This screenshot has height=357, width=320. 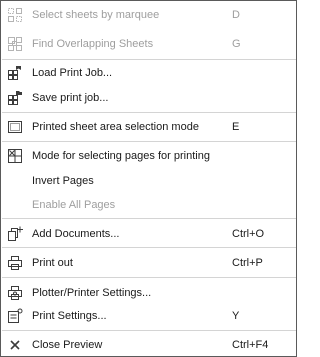 What do you see at coordinates (149, 345) in the screenshot?
I see `menu-item-close-preview: Close Preview Ctrl+F4` at bounding box center [149, 345].